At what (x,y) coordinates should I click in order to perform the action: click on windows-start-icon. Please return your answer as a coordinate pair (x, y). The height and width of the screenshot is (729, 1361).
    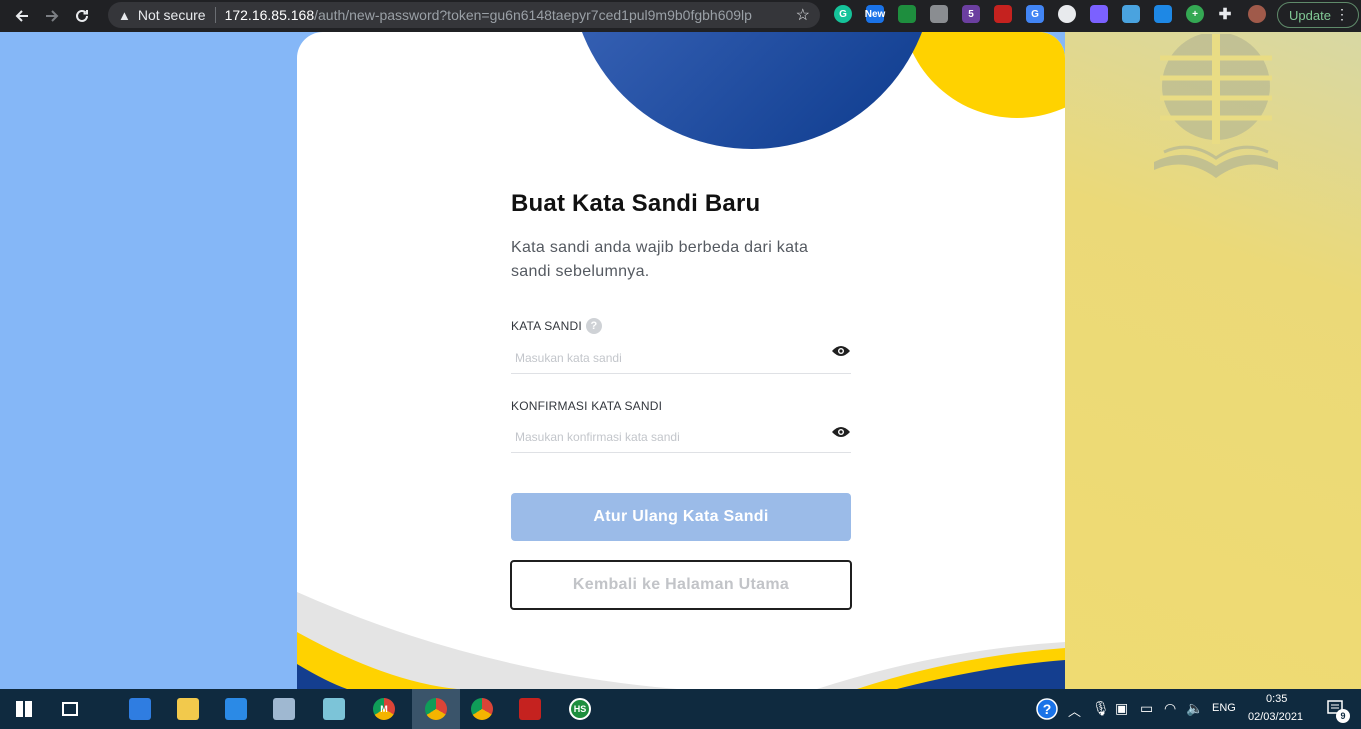
    Looking at the image, I should click on (24, 709).